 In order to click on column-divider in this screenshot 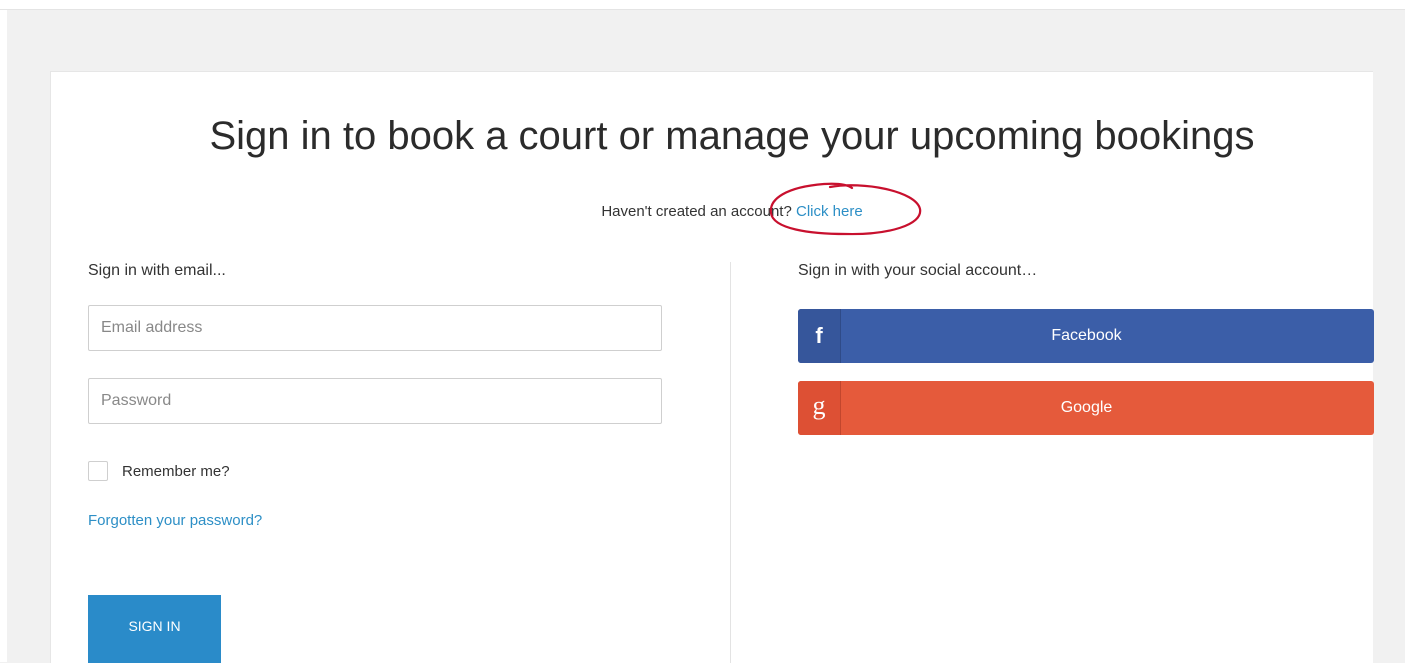, I will do `click(730, 462)`.